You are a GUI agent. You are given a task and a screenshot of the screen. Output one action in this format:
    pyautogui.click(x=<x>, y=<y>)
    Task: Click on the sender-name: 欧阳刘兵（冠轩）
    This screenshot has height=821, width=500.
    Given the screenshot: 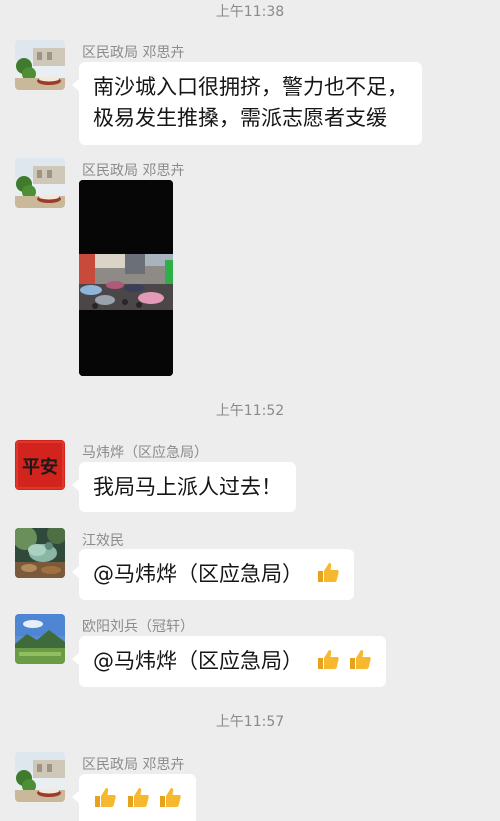 What is the action you would take?
    pyautogui.click(x=138, y=627)
    